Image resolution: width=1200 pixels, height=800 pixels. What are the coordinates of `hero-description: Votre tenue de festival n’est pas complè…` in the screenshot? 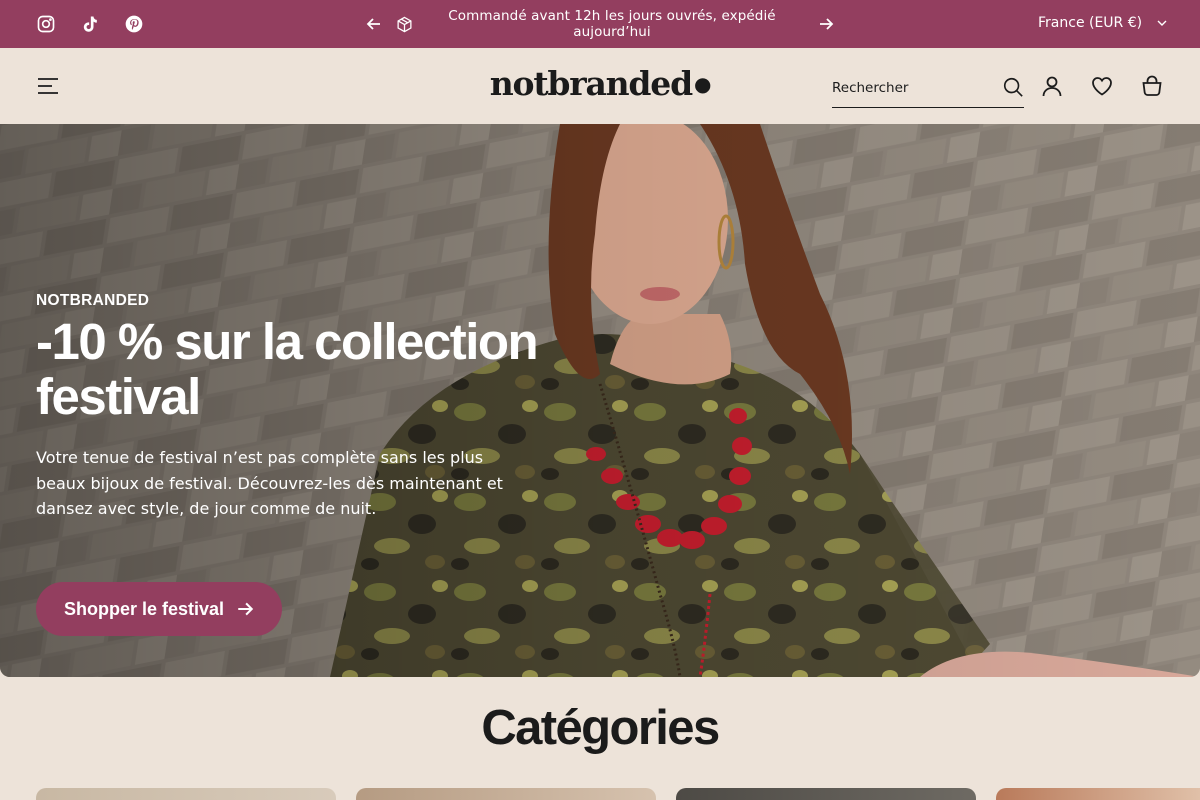 It's located at (269, 483).